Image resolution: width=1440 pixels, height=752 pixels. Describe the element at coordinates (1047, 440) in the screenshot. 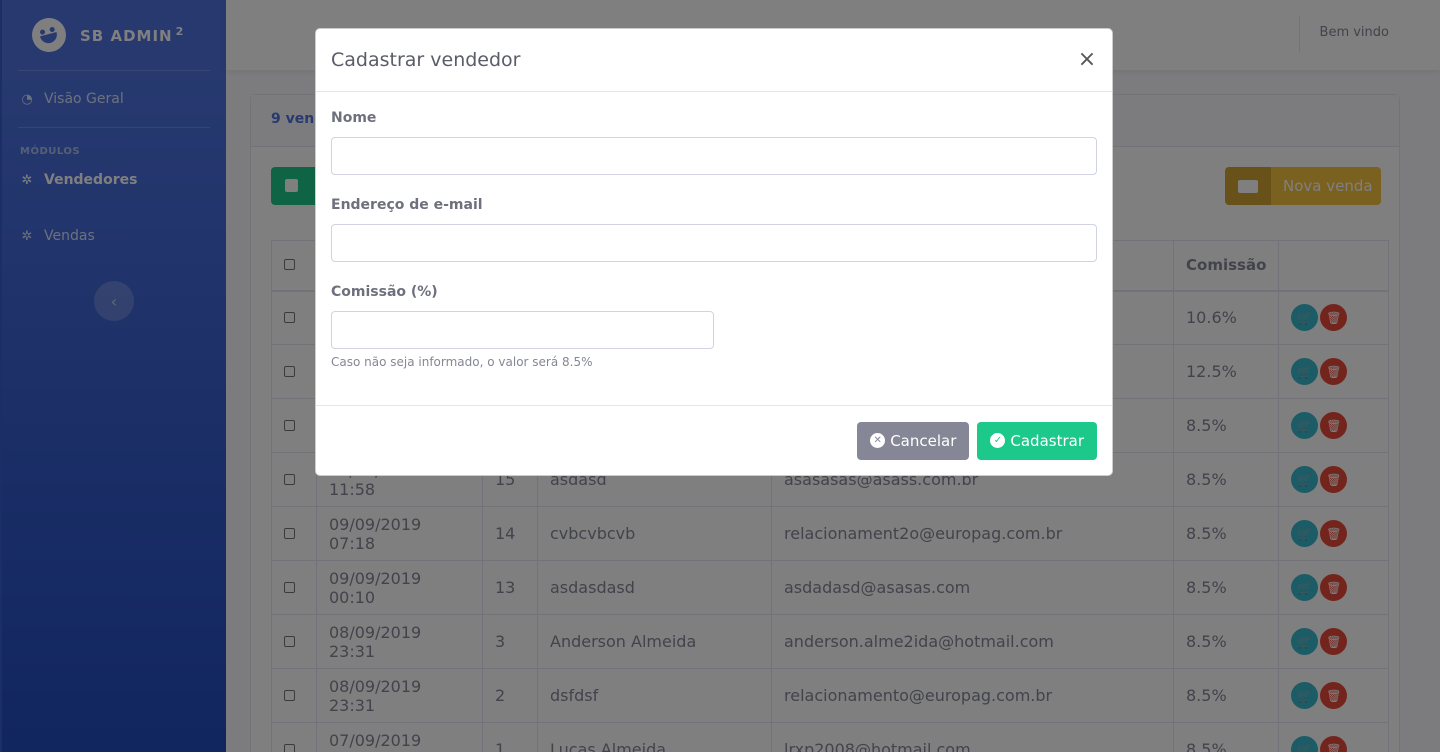

I see `submit-label: Cadastrar` at that location.